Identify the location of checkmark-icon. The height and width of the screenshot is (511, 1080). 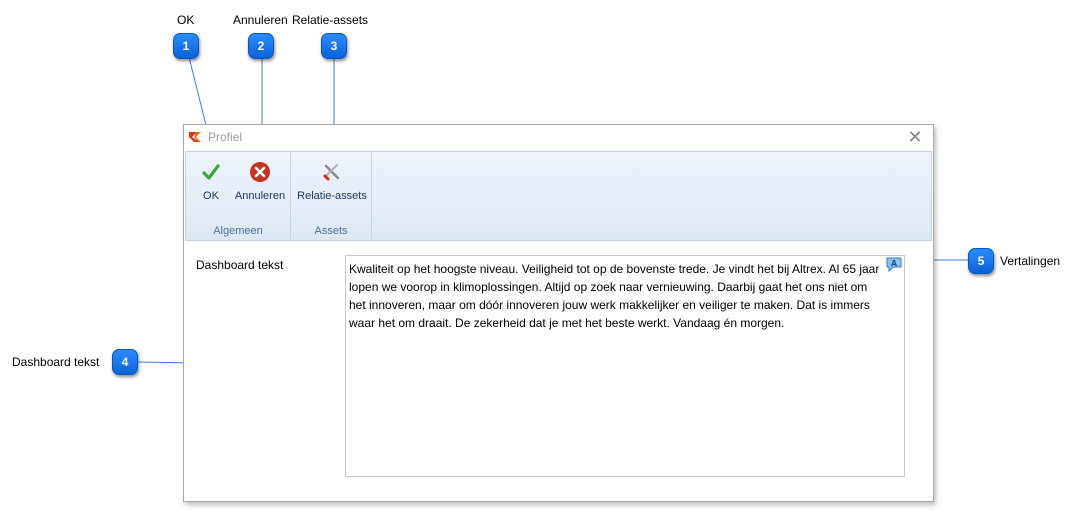
(211, 172).